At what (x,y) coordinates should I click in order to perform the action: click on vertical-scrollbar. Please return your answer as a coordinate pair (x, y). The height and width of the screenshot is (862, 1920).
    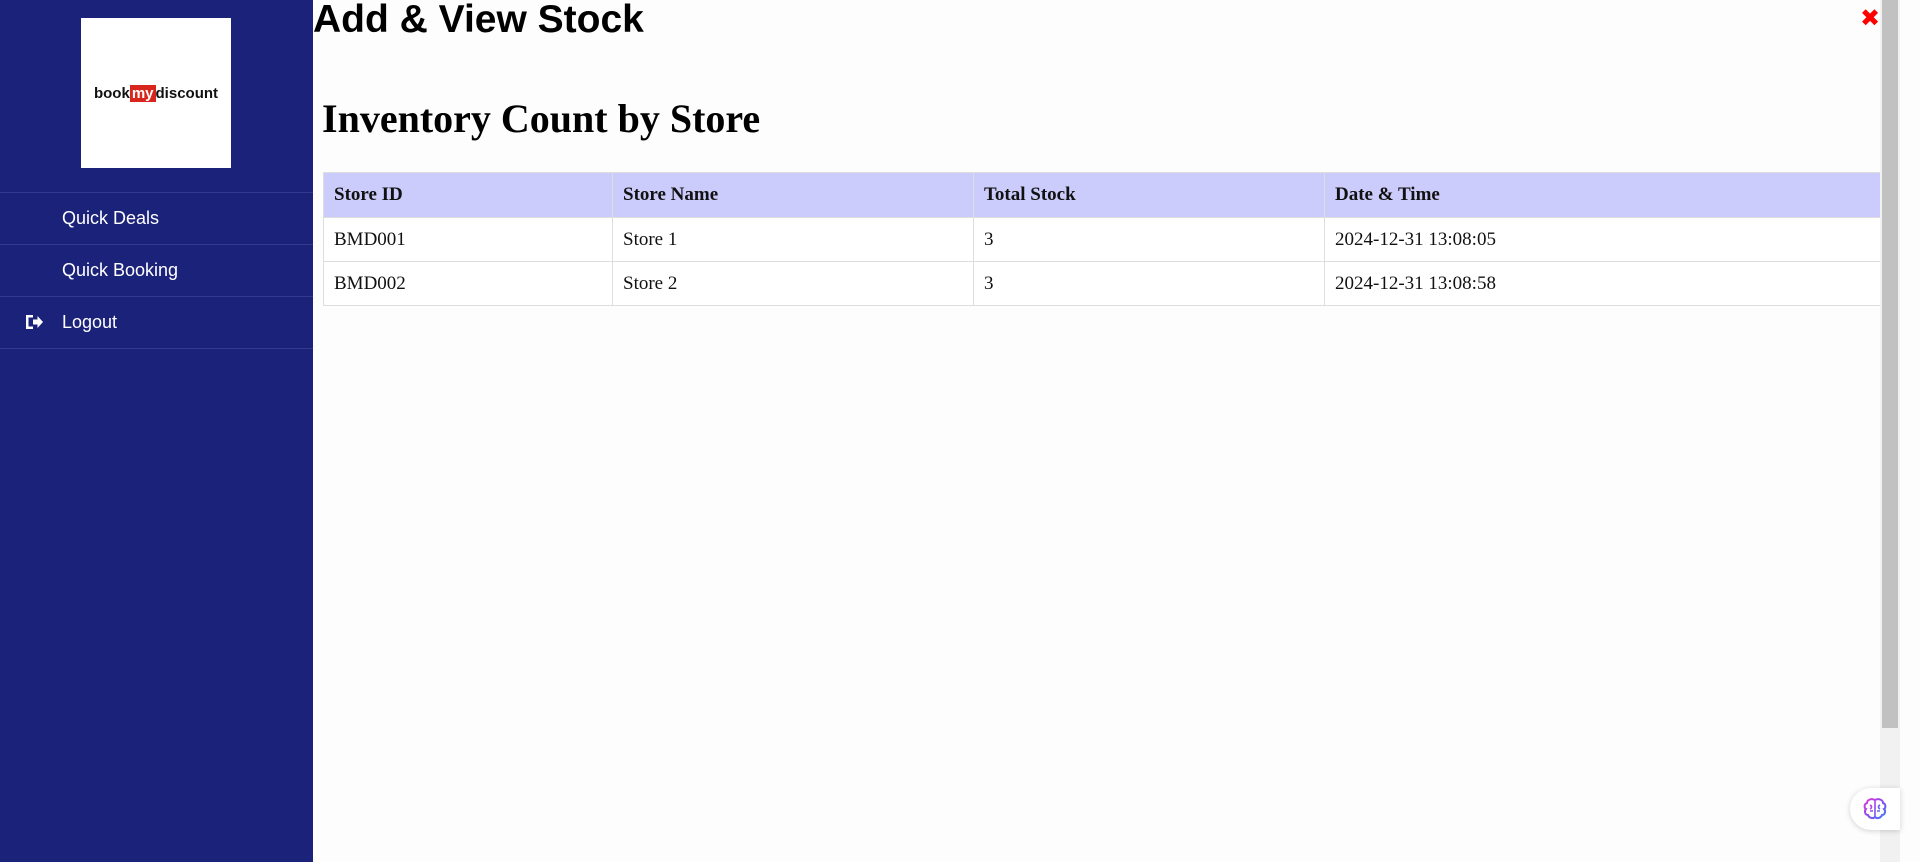
    Looking at the image, I should click on (1890, 431).